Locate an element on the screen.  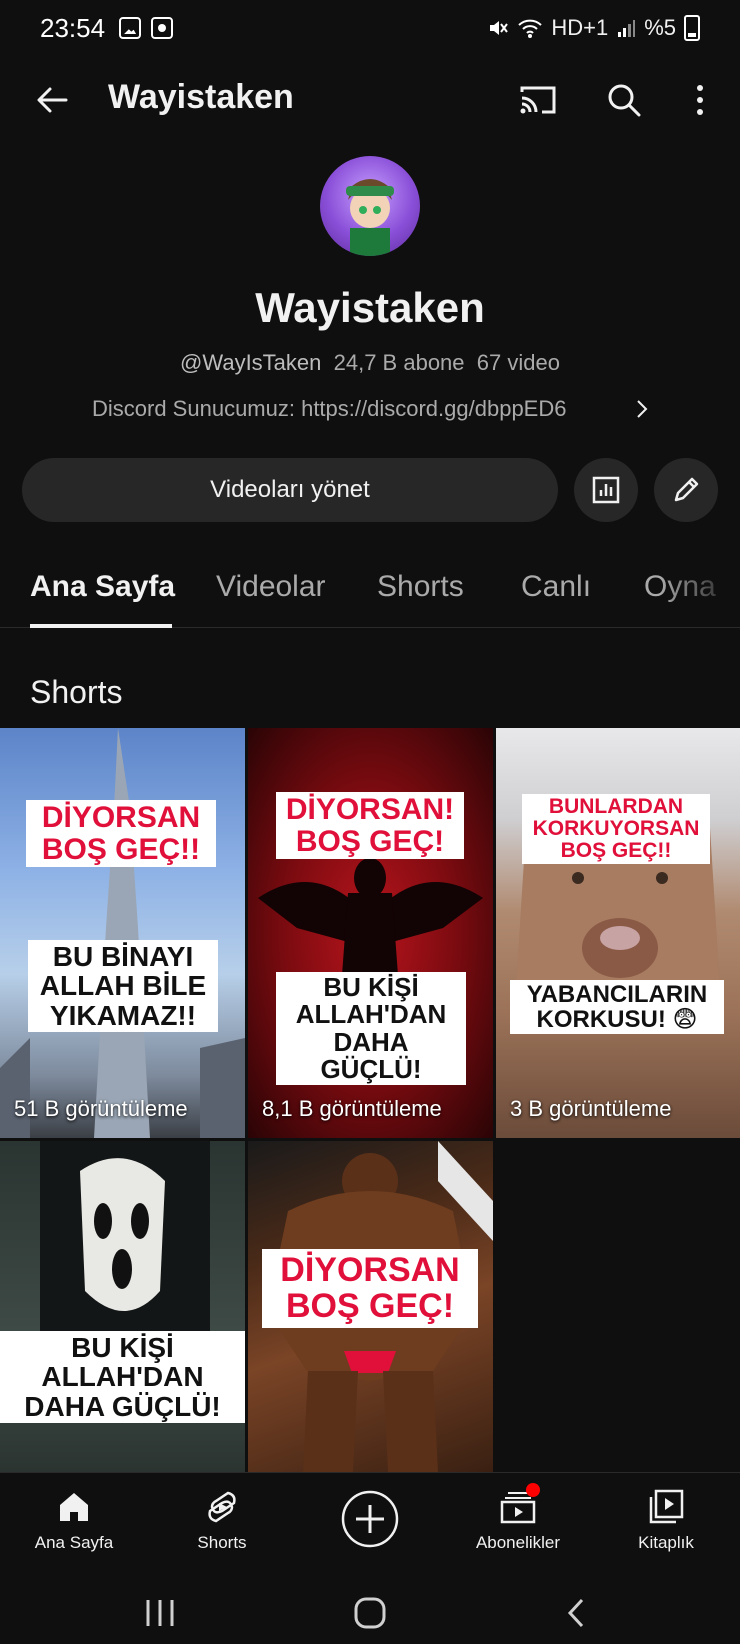
home-icon is located at coordinates (74, 1507).